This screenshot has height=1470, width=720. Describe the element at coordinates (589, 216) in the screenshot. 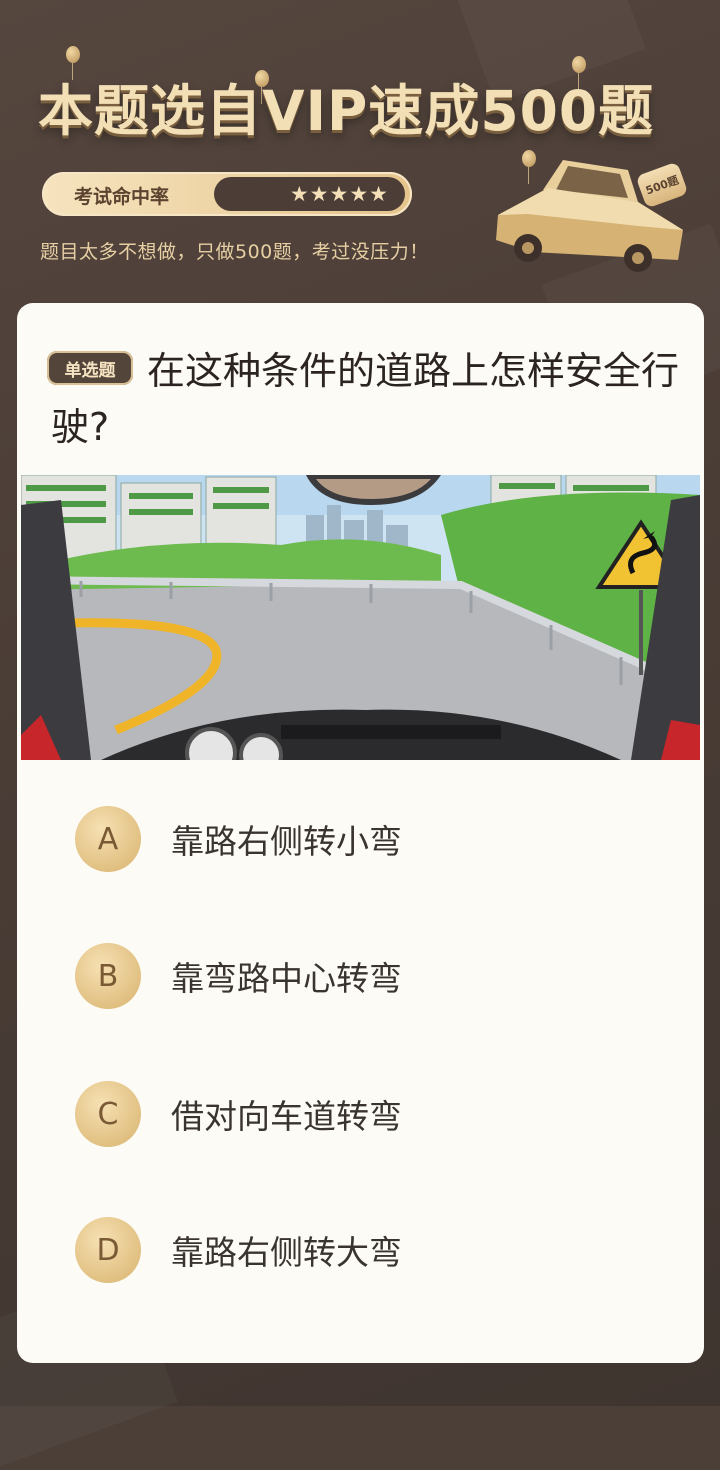

I see `car-icon` at that location.